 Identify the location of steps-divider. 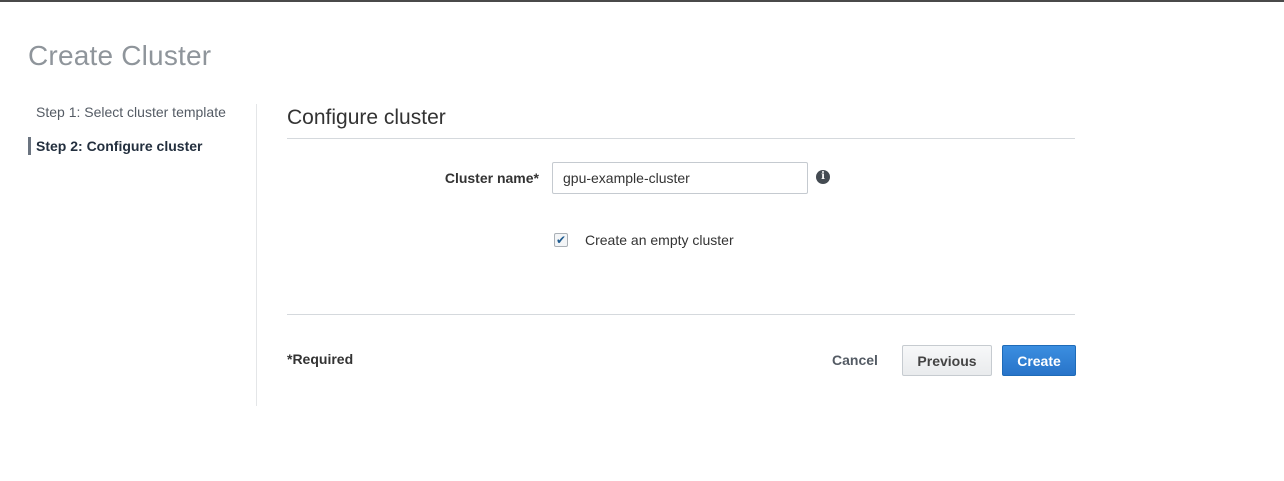
(256, 255).